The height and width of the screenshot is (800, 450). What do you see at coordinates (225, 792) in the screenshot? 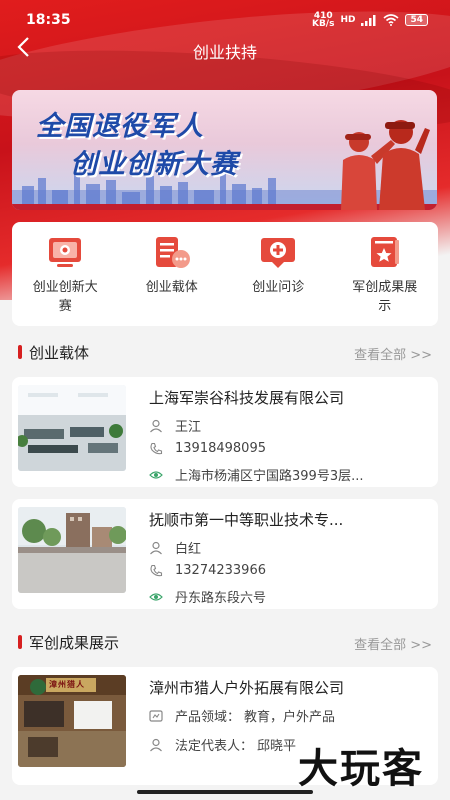
I see `home-indicator` at bounding box center [225, 792].